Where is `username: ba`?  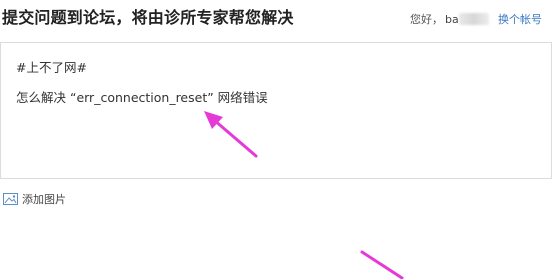 username: ba is located at coordinates (452, 19).